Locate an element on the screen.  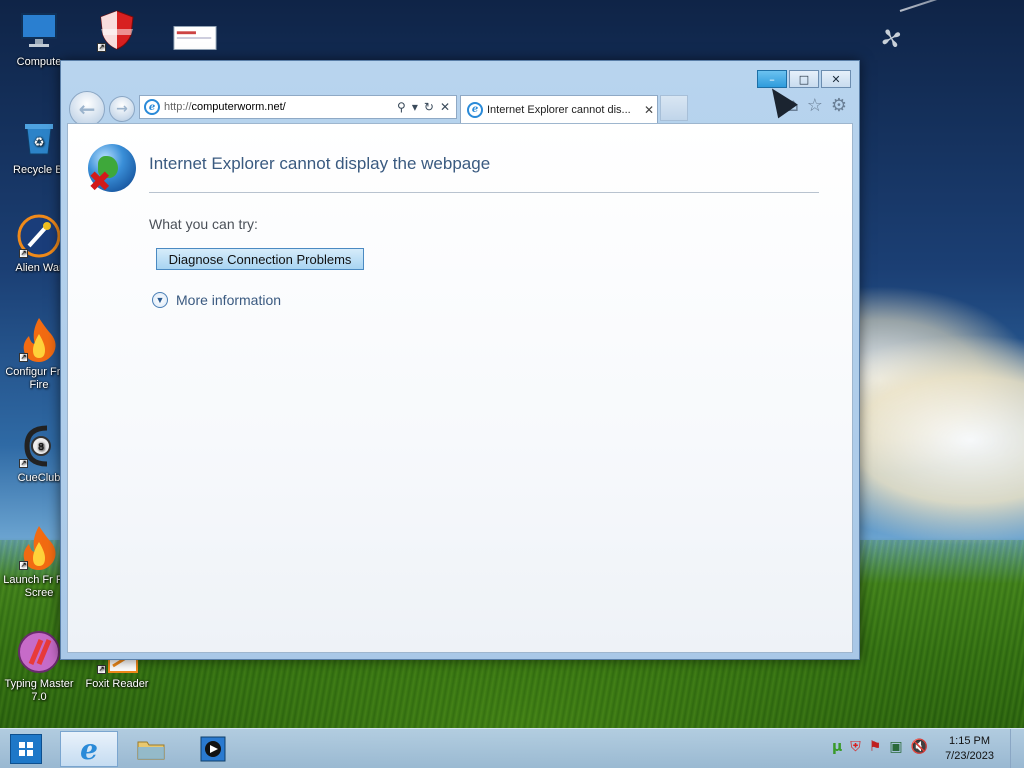
start-button is located at coordinates (26, 749).